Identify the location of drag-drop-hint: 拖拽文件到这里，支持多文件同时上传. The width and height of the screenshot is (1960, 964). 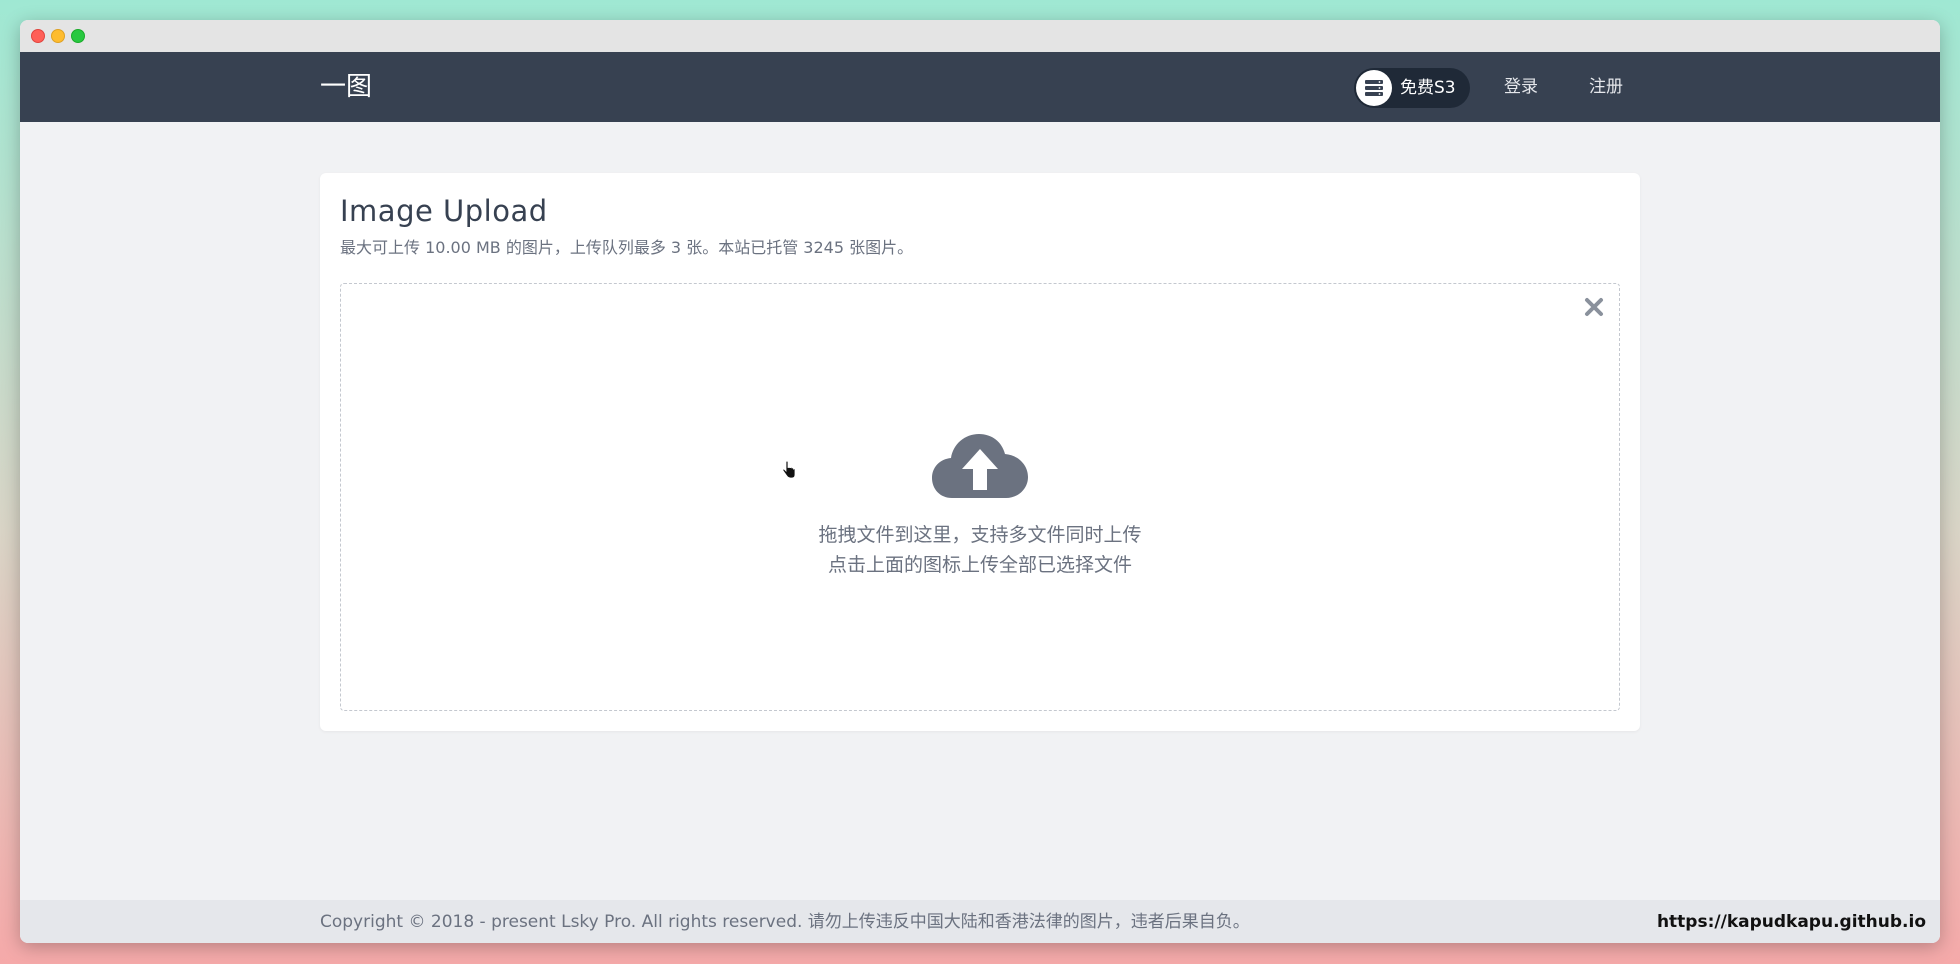
(980, 535).